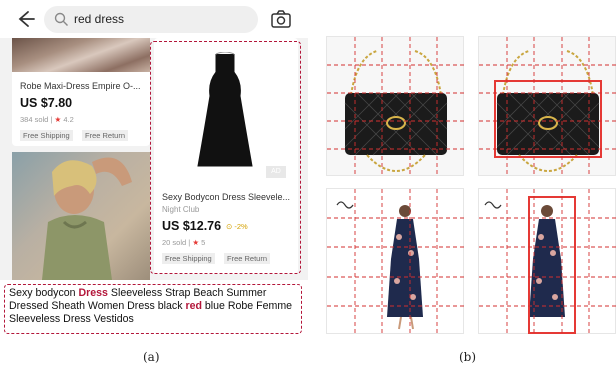  I want to click on grid-tile-dress-boxed, so click(547, 261).